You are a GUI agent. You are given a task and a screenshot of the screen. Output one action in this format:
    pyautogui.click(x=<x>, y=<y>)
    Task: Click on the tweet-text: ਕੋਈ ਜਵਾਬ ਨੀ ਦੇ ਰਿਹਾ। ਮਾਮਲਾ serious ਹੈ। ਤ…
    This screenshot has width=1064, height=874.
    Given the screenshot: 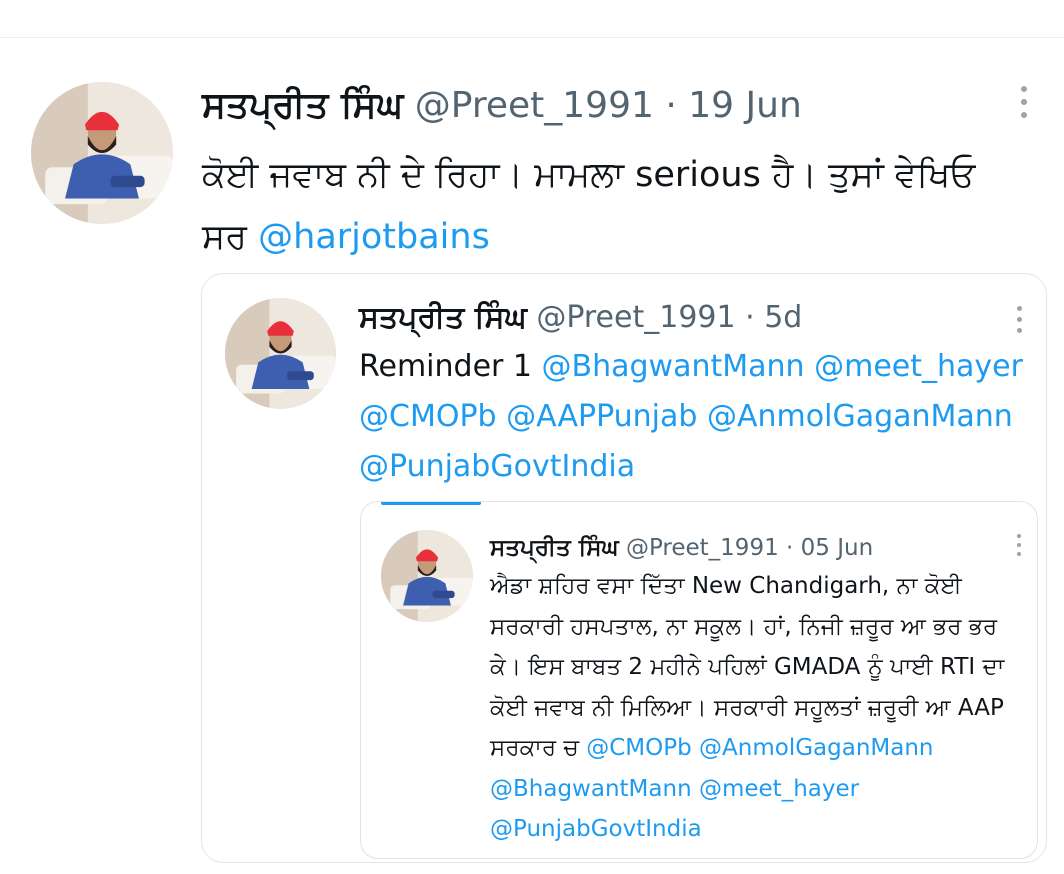 What is the action you would take?
    pyautogui.click(x=612, y=206)
    